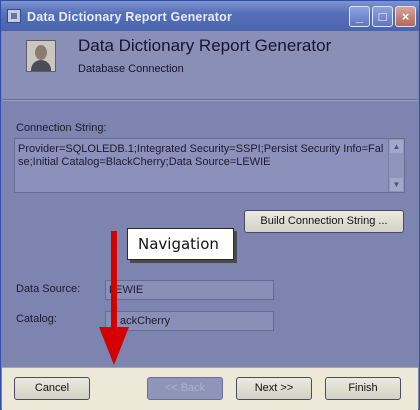 This screenshot has height=410, width=420. What do you see at coordinates (210, 100) in the screenshot?
I see `header-divider` at bounding box center [210, 100].